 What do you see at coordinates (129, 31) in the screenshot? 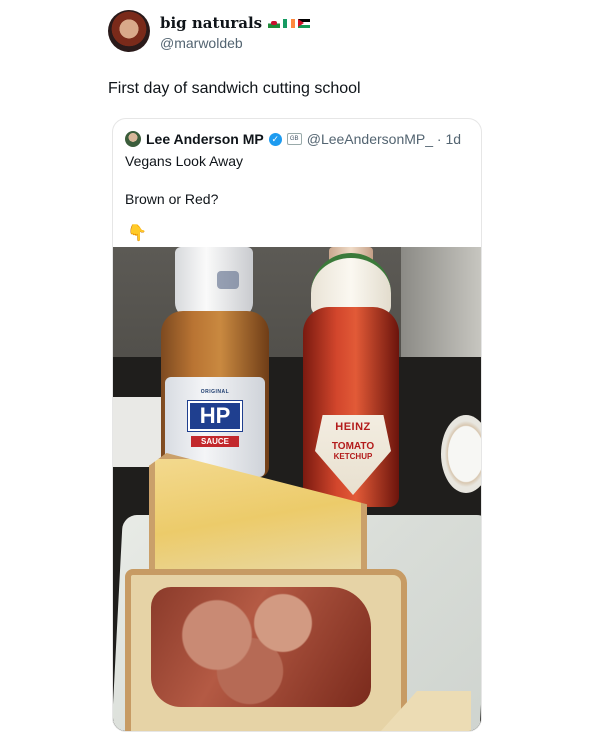
I see `author-avatar` at bounding box center [129, 31].